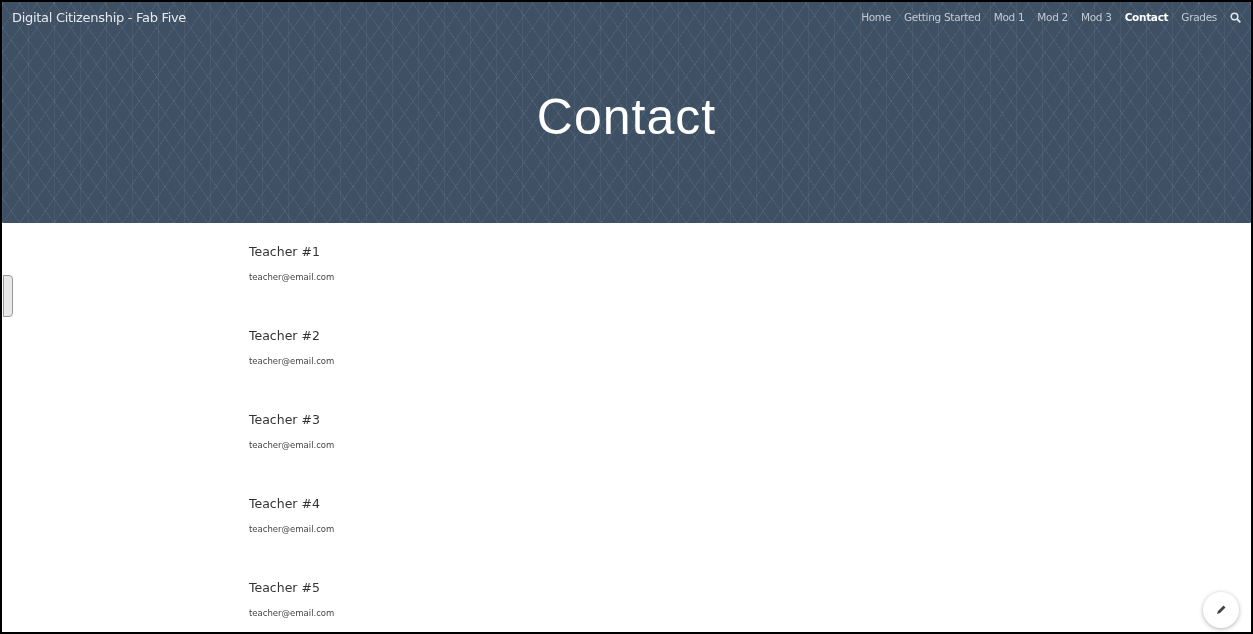 The image size is (1253, 634). Describe the element at coordinates (942, 17) in the screenshot. I see `nav-link: Getting Started` at that location.